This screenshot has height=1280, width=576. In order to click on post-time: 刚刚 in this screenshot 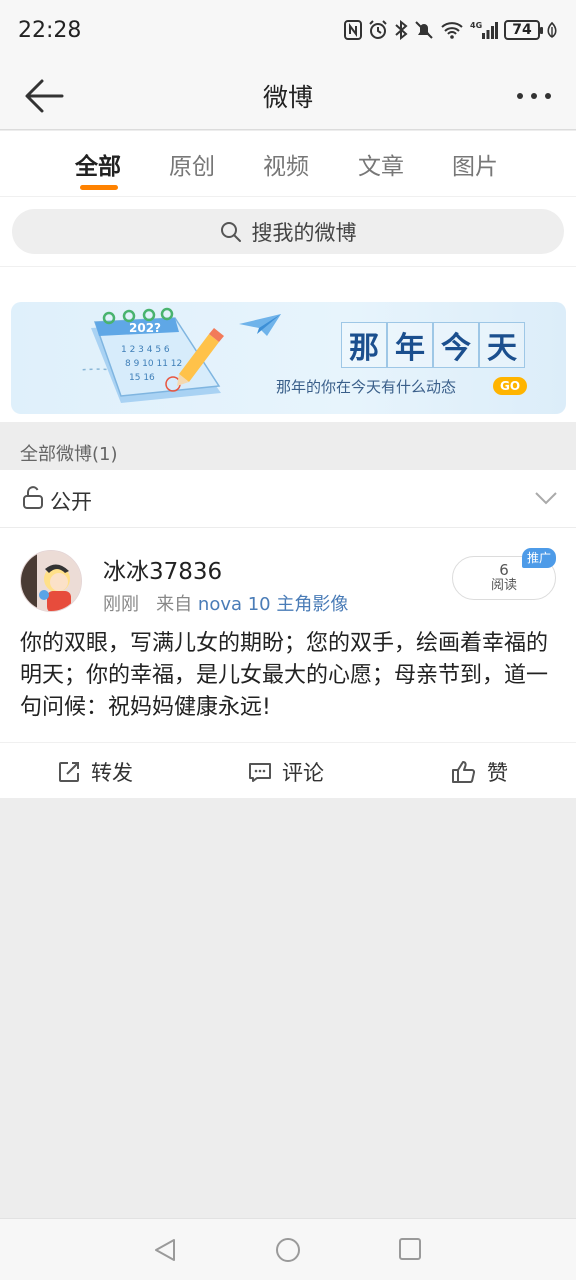, I will do `click(121, 604)`.